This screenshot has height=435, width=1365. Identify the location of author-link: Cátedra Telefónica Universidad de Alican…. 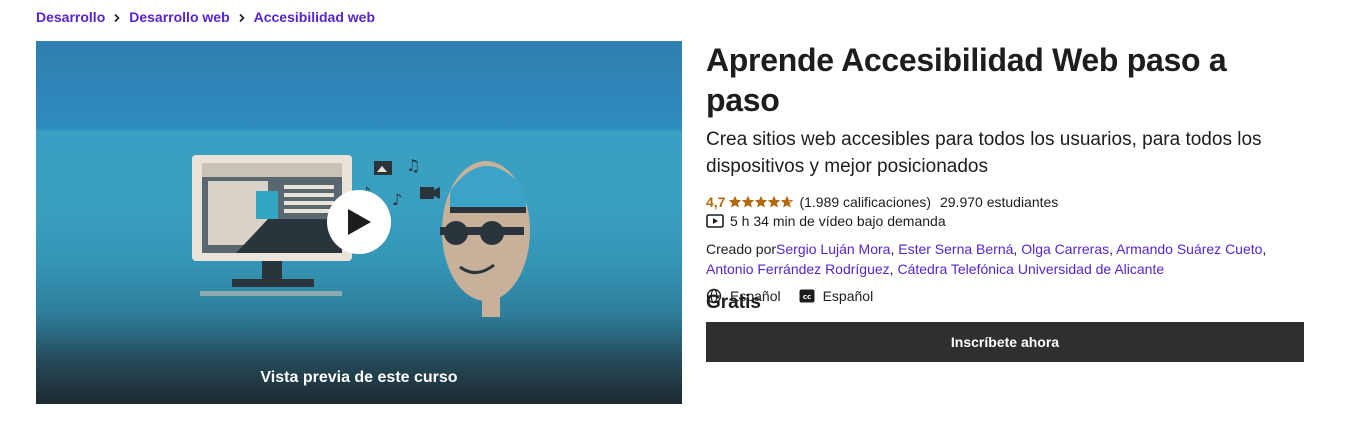
(1030, 269).